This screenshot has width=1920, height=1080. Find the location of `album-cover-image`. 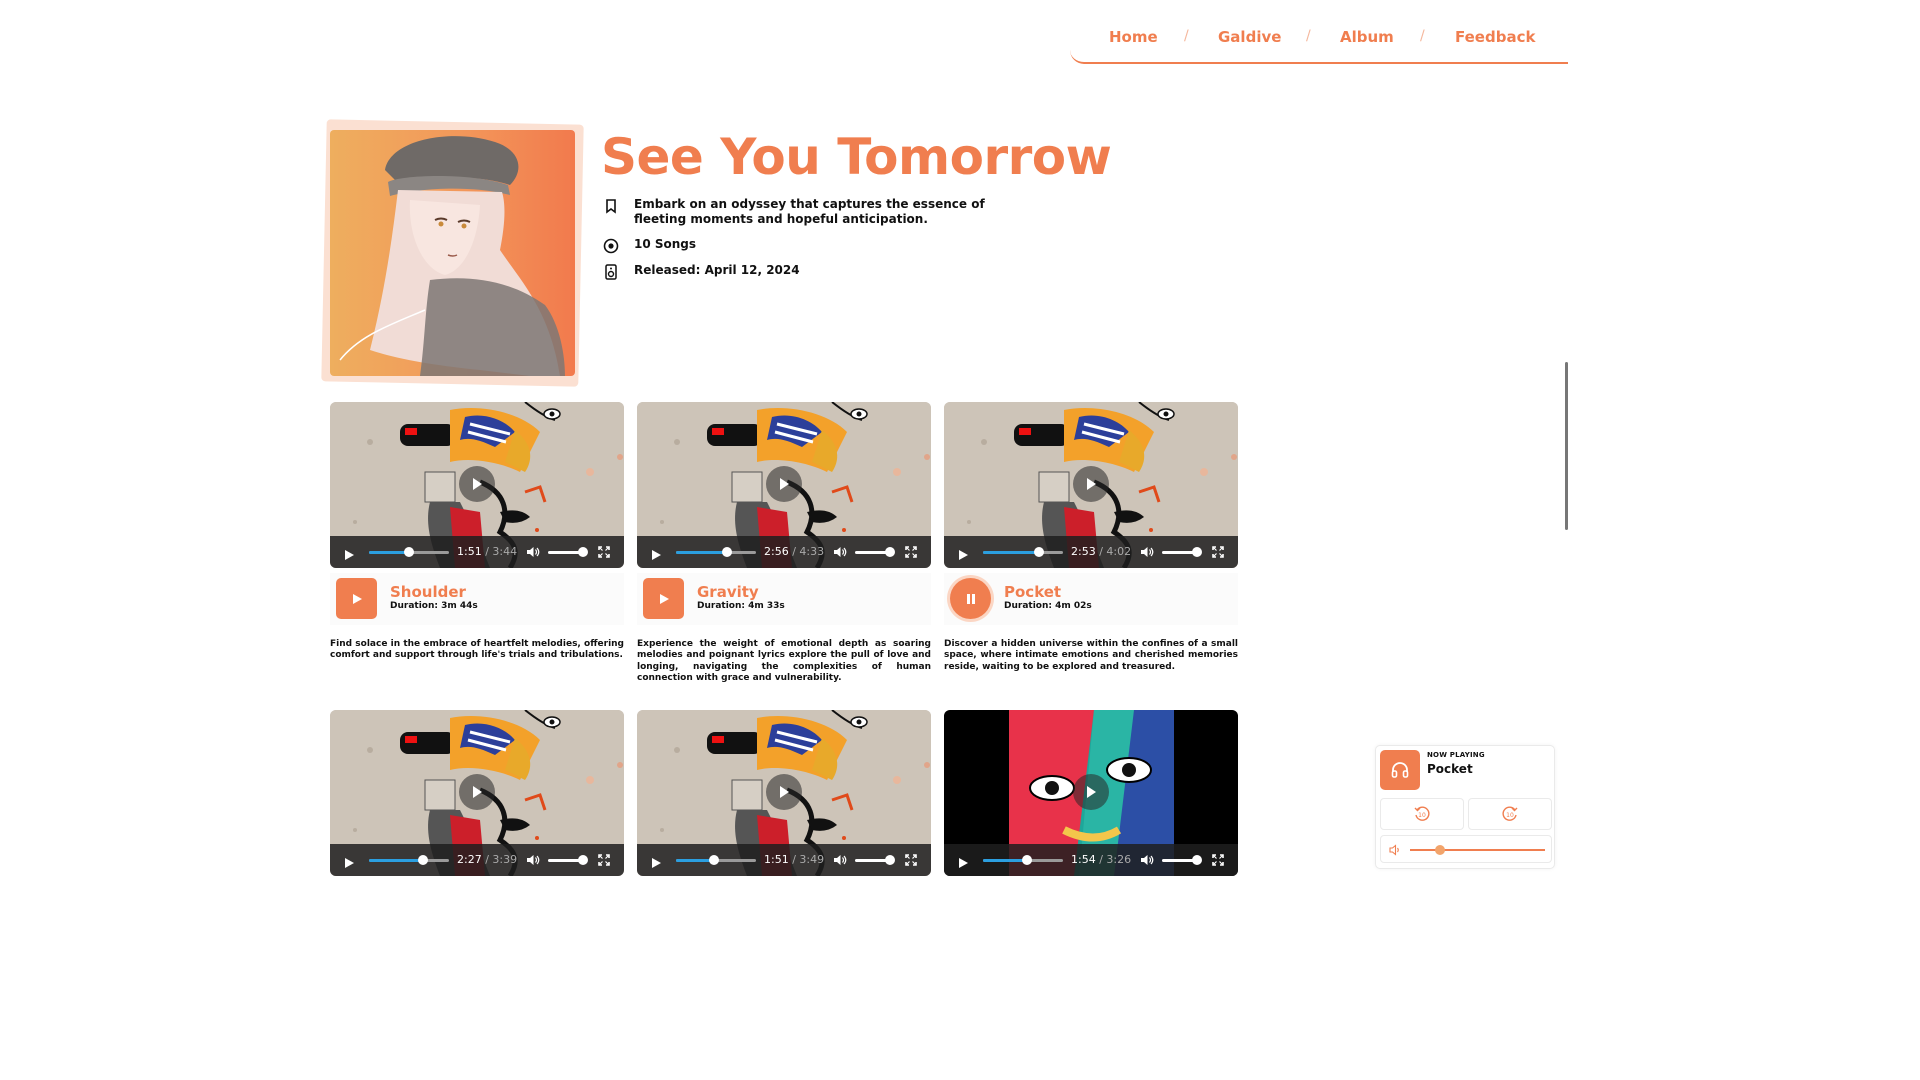

album-cover-image is located at coordinates (452, 253).